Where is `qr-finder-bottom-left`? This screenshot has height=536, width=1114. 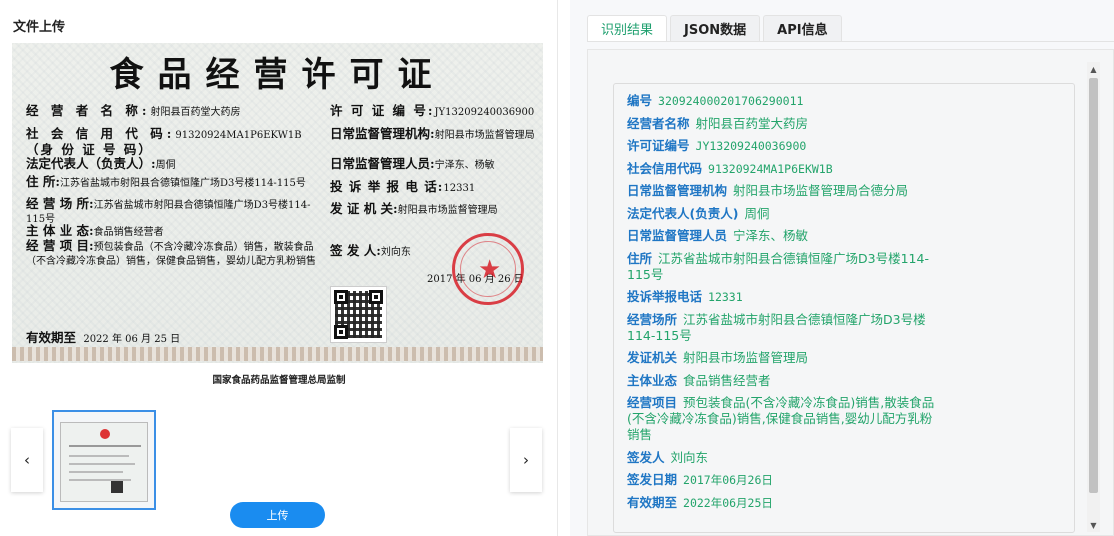 qr-finder-bottom-left is located at coordinates (341, 332).